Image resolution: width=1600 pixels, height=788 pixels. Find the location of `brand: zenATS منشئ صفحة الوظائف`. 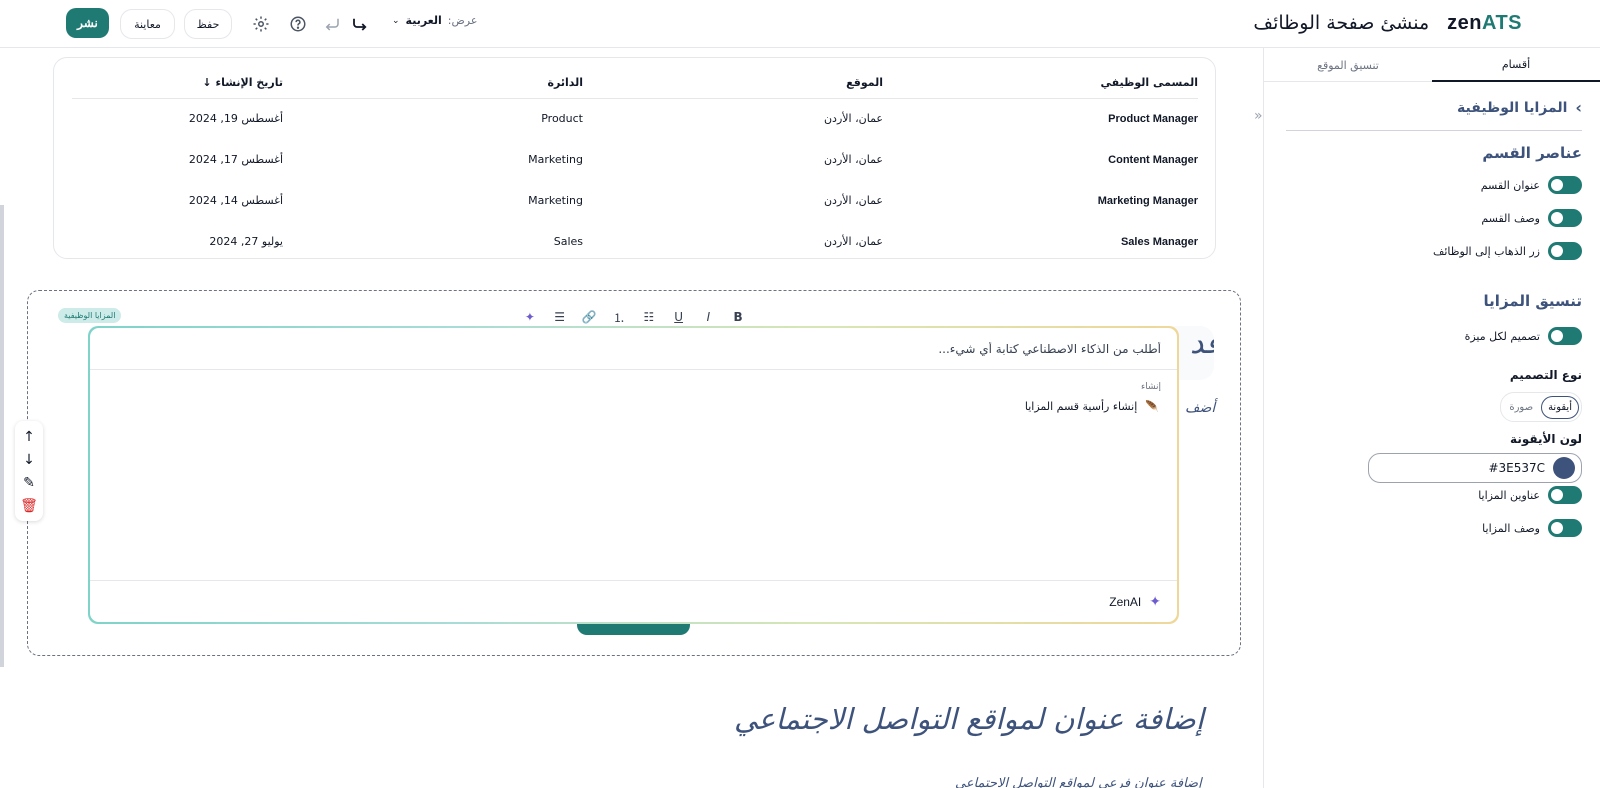

brand: zenATS منشئ صفحة الوظائف is located at coordinates (1387, 23).